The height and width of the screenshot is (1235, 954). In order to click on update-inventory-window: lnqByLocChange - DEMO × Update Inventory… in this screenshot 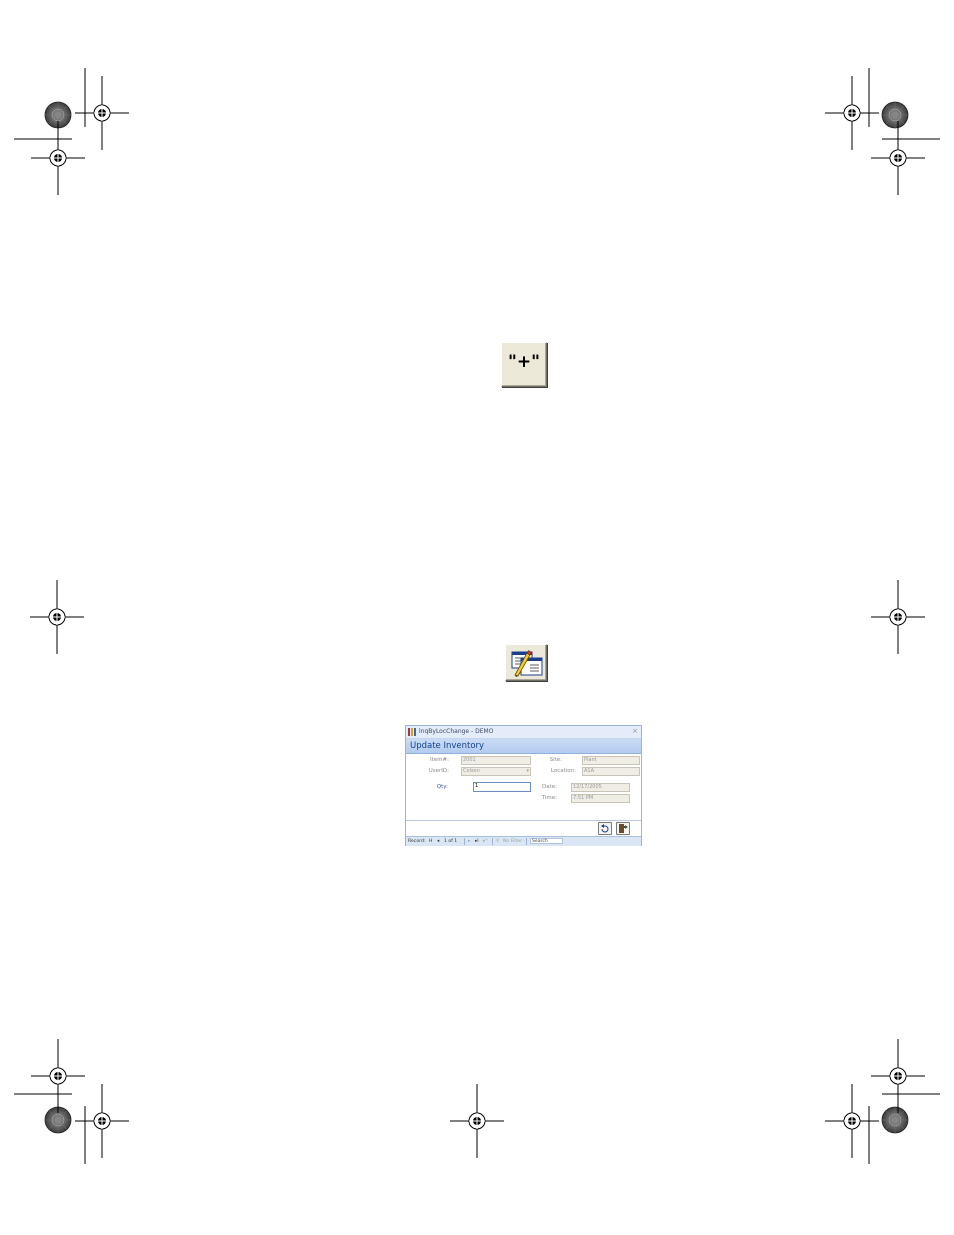, I will do `click(523, 785)`.